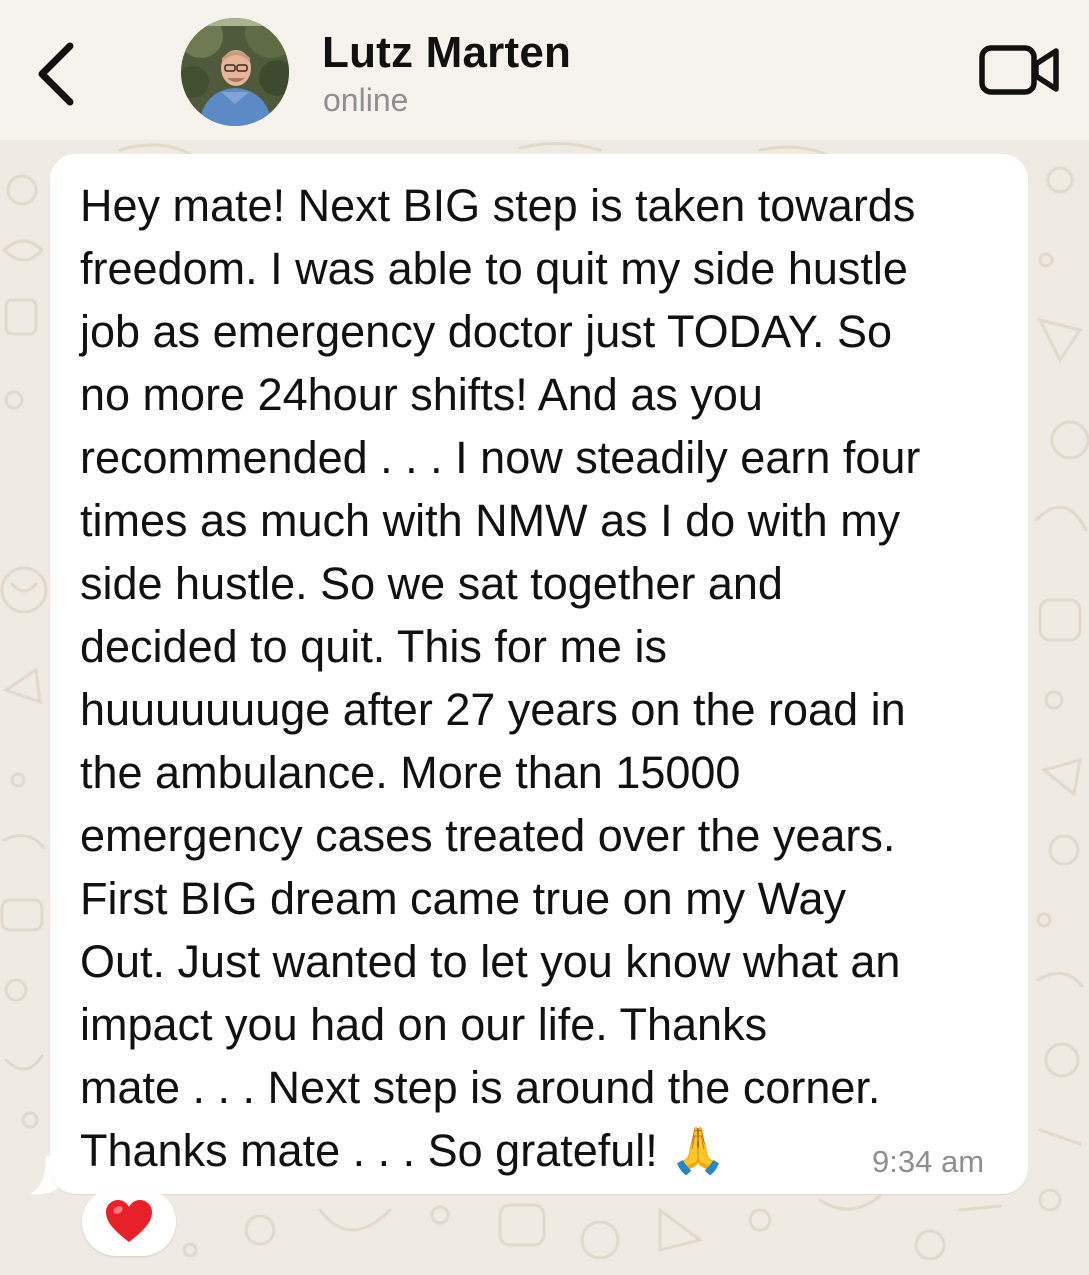 Image resolution: width=1089 pixels, height=1275 pixels. I want to click on message-timestamp: 9:34 am, so click(928, 1161).